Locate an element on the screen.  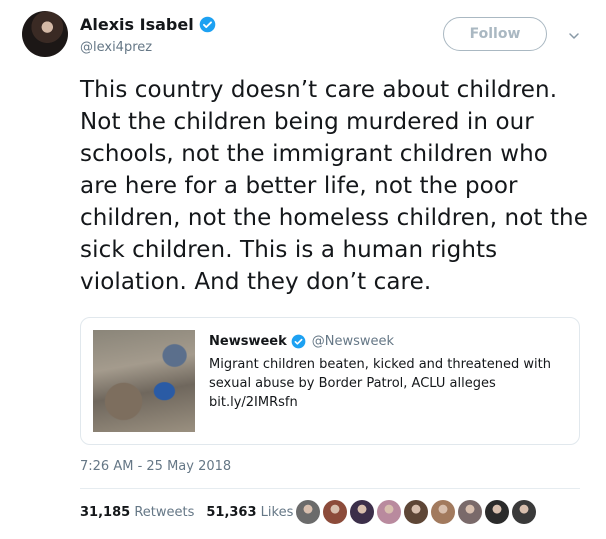
retweets-label: Retweets is located at coordinates (164, 512).